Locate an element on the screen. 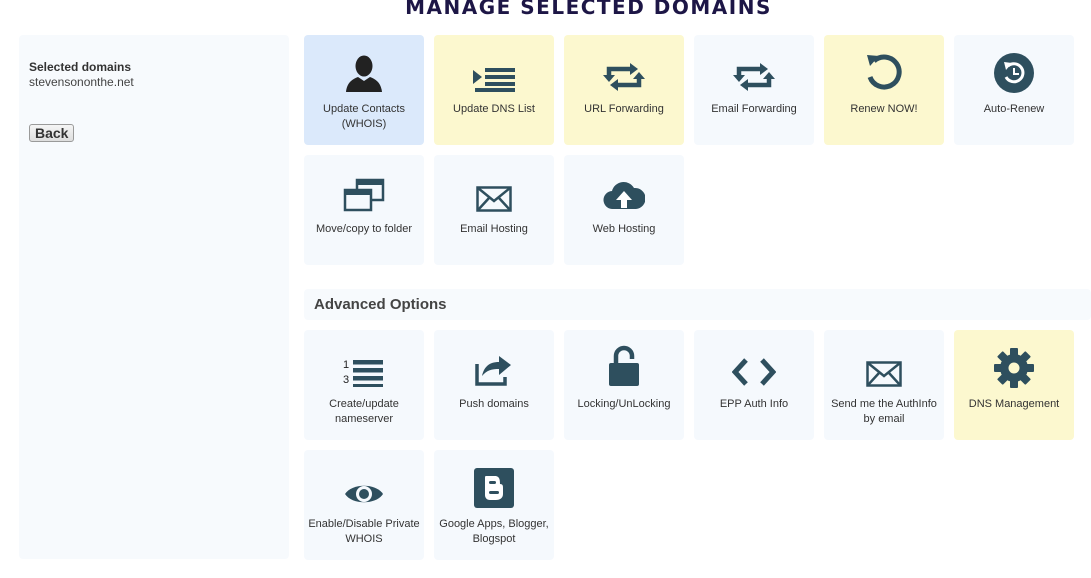 This screenshot has height=578, width=1091. tile-create-update-nameserver: 1 3 Create/update nameserver is located at coordinates (364, 385).